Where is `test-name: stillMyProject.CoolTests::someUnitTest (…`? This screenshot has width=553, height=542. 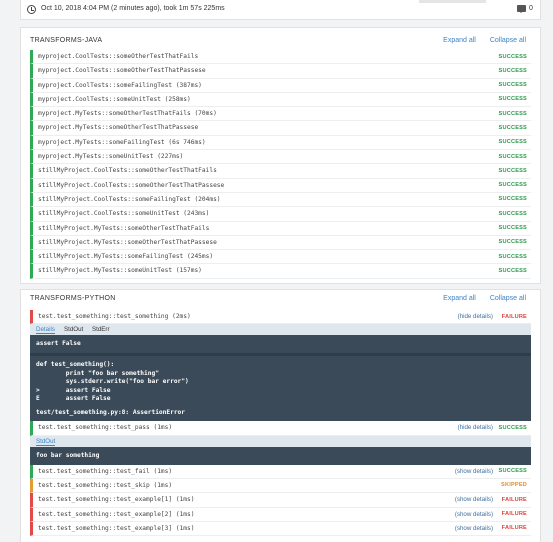
test-name: stillMyProject.CoolTests::someUnitTest (… is located at coordinates (124, 214).